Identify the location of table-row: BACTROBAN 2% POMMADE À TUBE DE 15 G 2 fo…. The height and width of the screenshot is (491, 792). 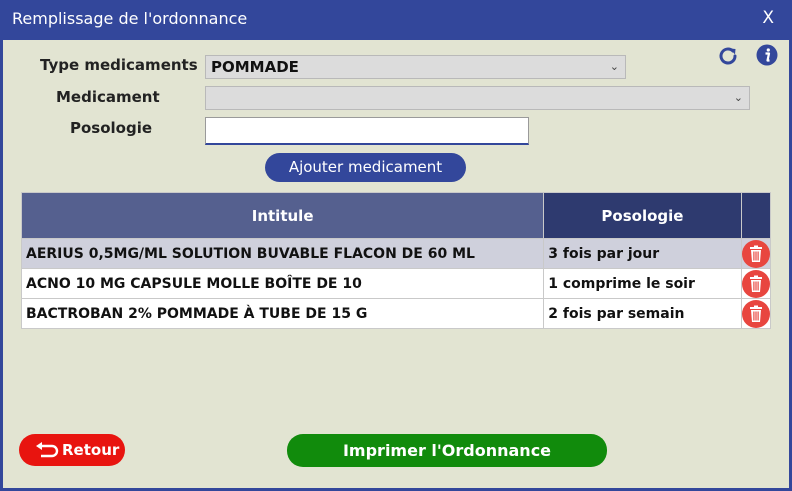
(396, 313).